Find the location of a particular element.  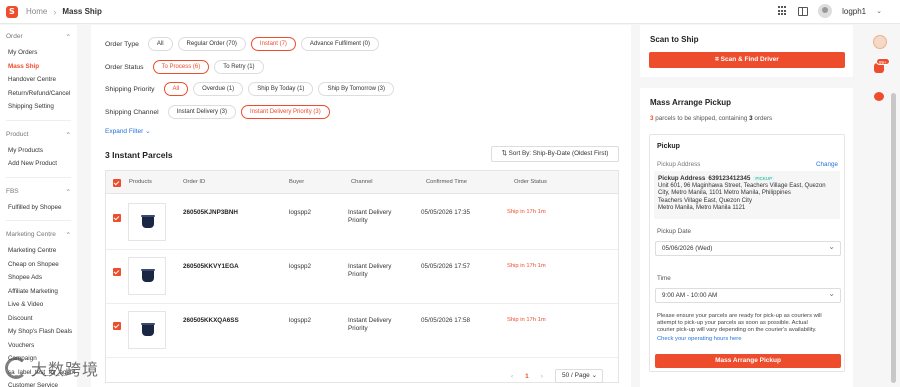

select-all-checkbox is located at coordinates (117, 183).